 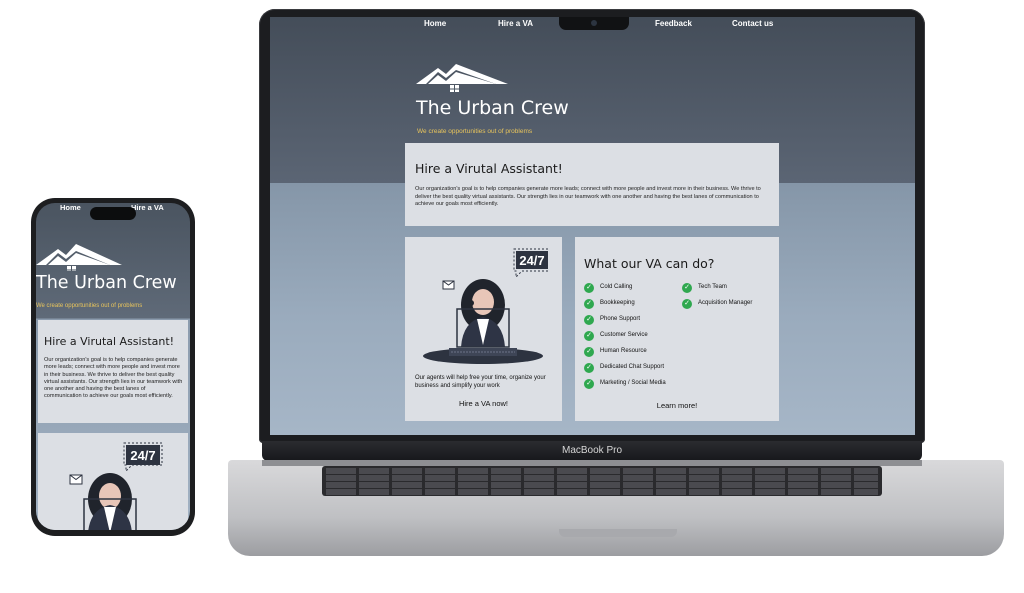 What do you see at coordinates (475, 131) in the screenshot?
I see `brand-tagline: We create opportunities out of problems` at bounding box center [475, 131].